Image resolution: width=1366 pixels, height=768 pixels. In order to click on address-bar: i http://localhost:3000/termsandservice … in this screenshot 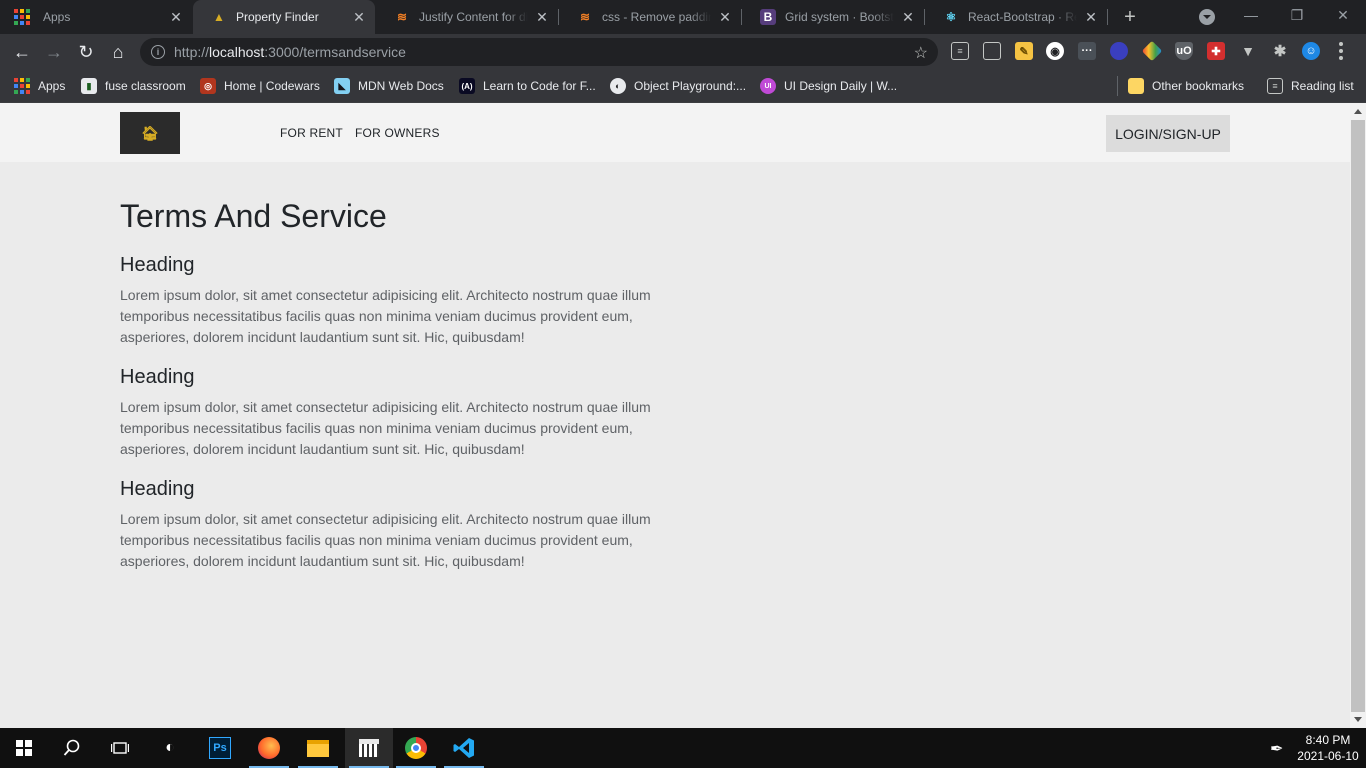, I will do `click(539, 52)`.